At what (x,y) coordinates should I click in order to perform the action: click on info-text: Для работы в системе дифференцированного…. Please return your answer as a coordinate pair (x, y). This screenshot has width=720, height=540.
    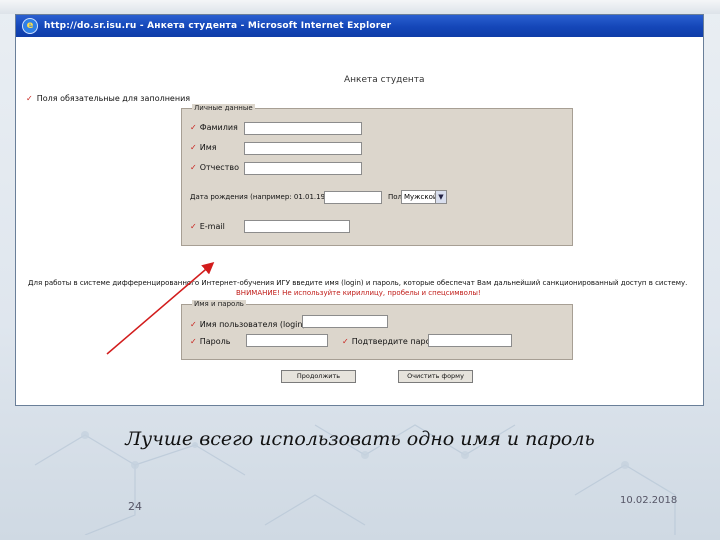
    Looking at the image, I should click on (358, 283).